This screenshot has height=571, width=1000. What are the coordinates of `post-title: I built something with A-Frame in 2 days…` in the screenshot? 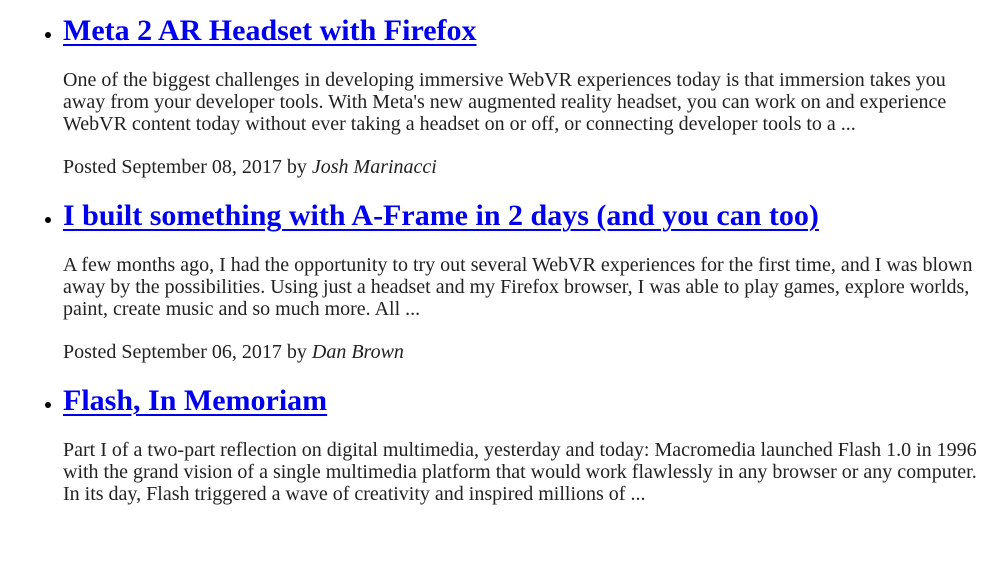 It's located at (525, 216).